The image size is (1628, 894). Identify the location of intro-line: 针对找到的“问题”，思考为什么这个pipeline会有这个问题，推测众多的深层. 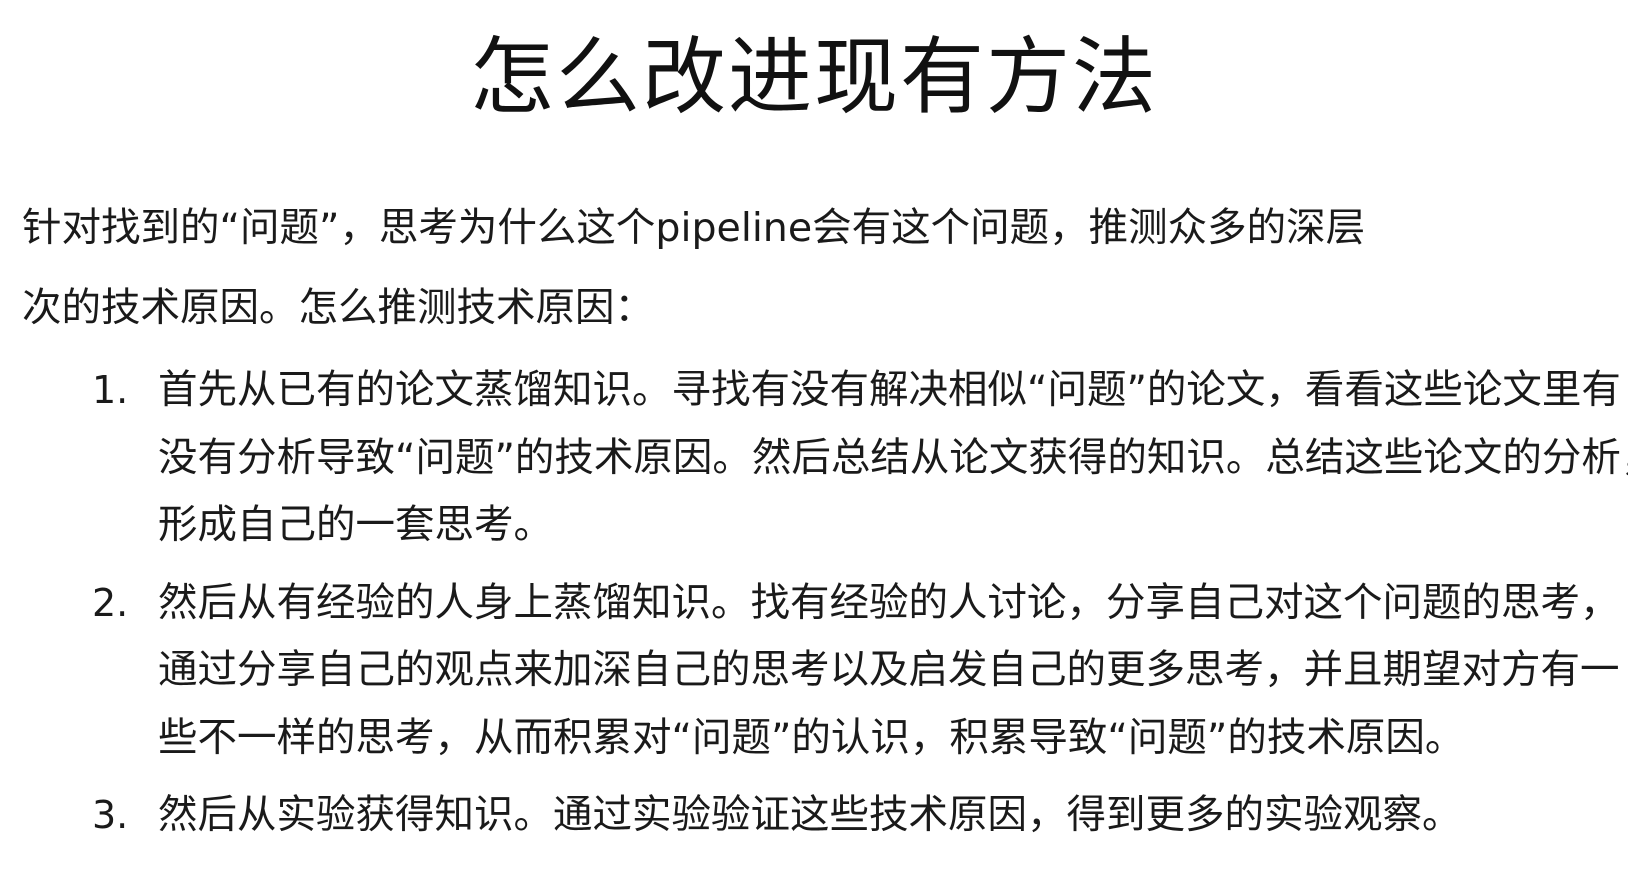
(694, 228).